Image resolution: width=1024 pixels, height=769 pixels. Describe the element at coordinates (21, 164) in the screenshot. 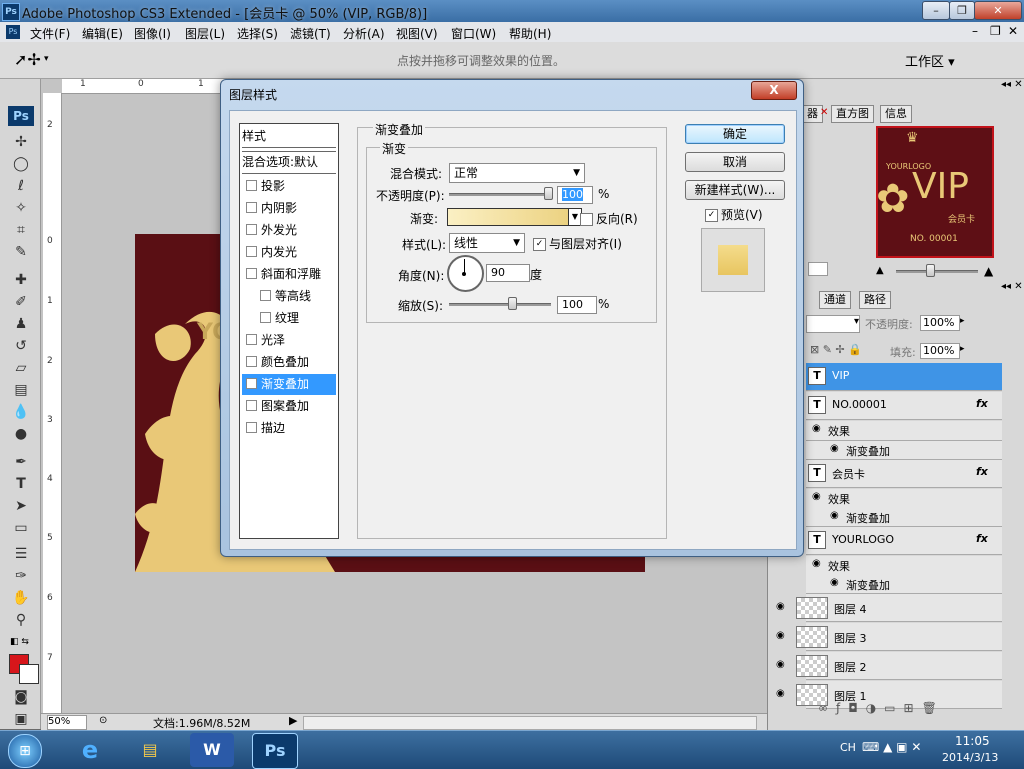

I see `marquee-icon: ◯` at that location.